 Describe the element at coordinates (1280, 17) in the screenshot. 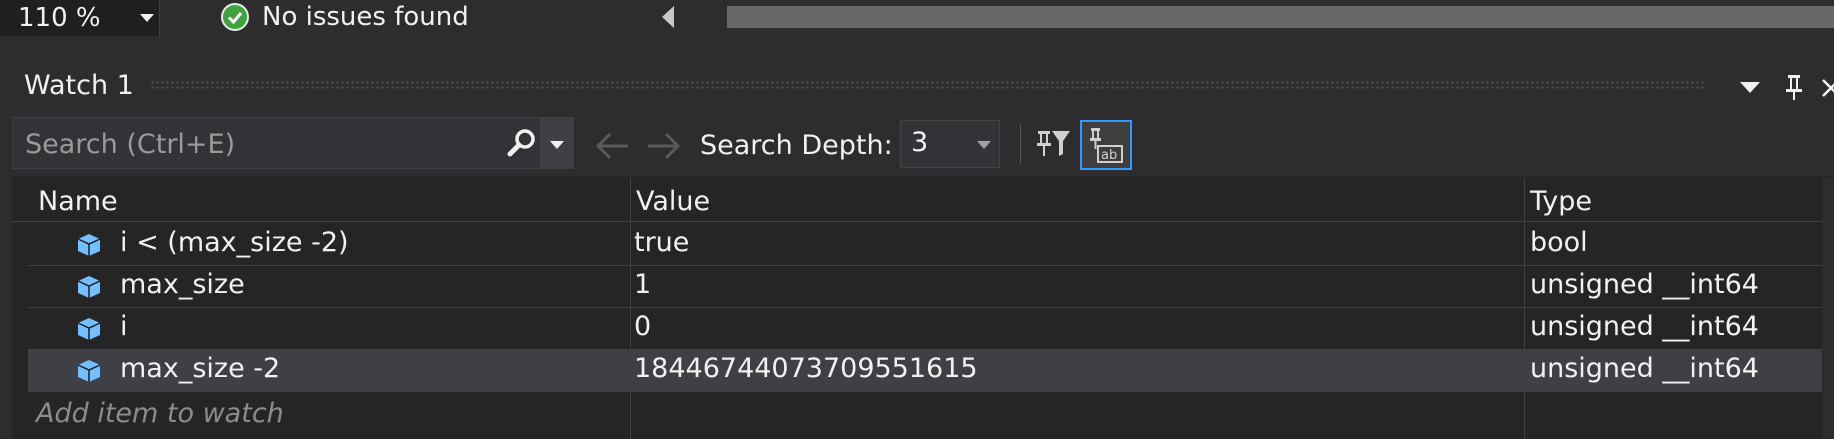

I see `horizontal-scrollbar-thumb` at that location.